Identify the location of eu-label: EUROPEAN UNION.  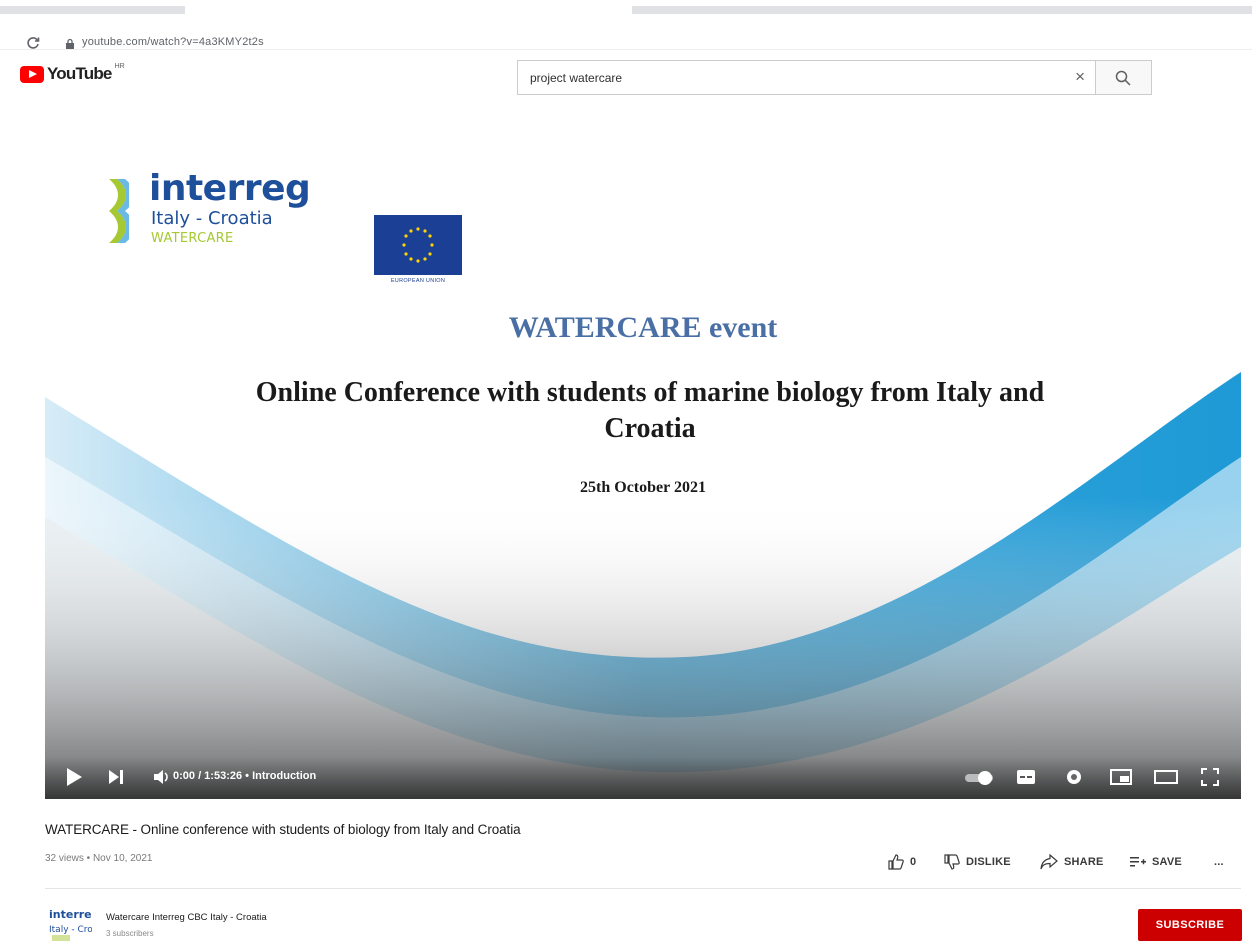
(418, 281).